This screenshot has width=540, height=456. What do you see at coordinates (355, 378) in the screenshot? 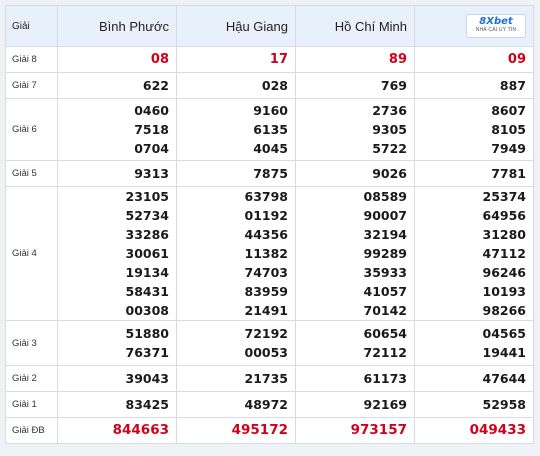
I see `prize-cell: 61173` at bounding box center [355, 378].